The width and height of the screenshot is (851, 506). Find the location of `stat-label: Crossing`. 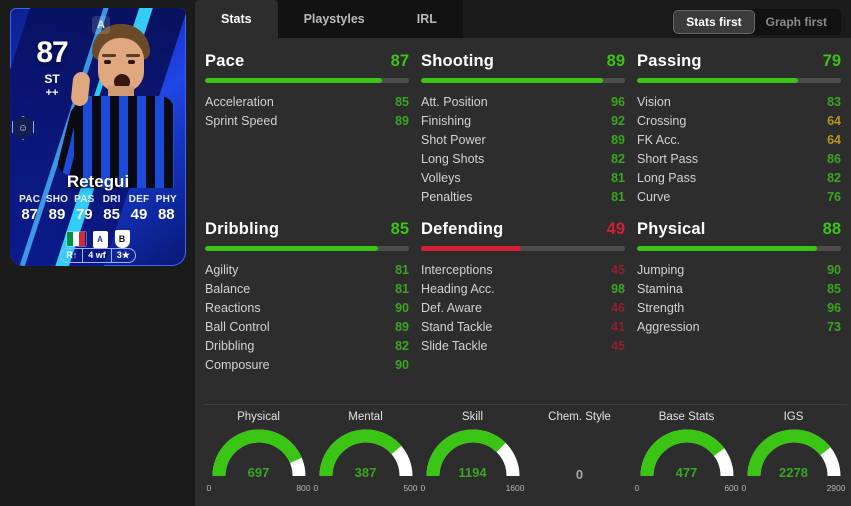

stat-label: Crossing is located at coordinates (662, 120).